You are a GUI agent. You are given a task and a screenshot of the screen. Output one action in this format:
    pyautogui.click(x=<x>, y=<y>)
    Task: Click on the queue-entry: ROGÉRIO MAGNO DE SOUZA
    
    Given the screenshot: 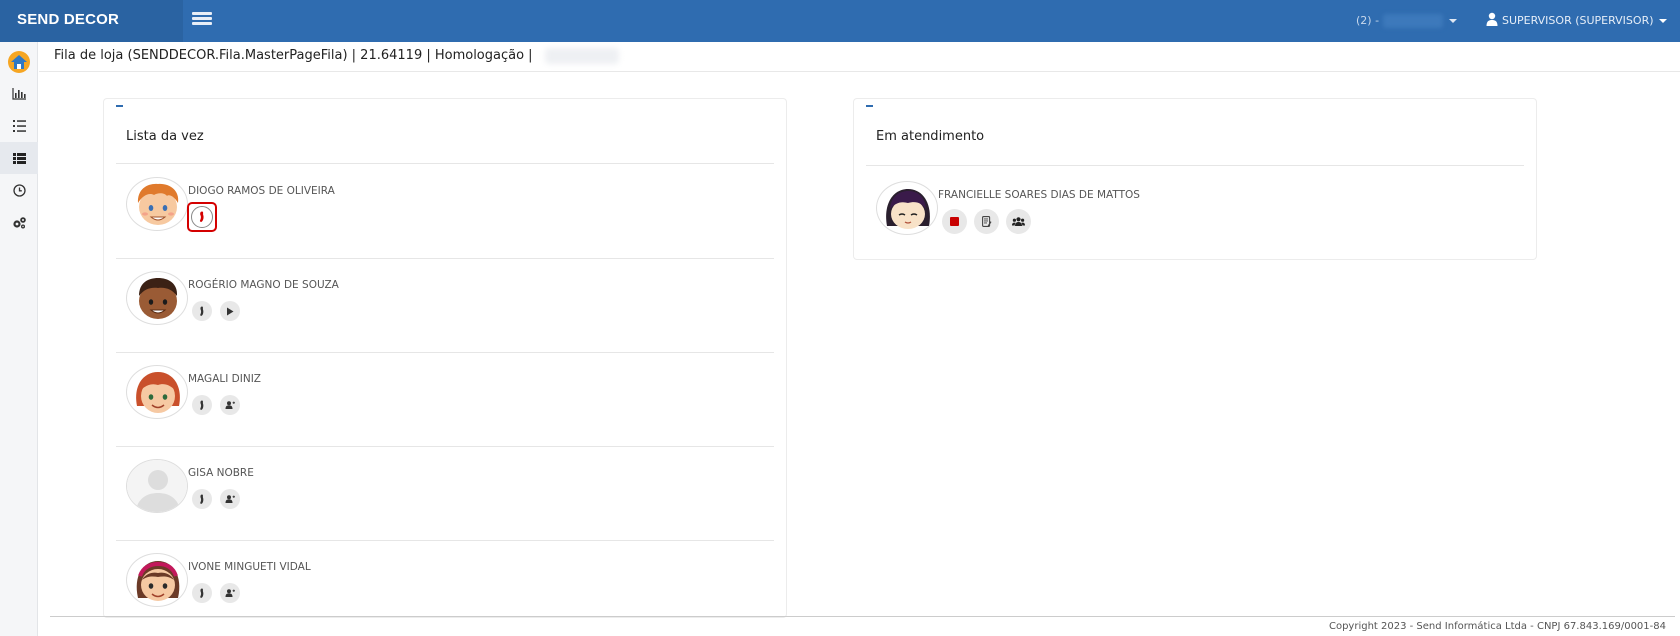 What is the action you would take?
    pyautogui.click(x=445, y=306)
    